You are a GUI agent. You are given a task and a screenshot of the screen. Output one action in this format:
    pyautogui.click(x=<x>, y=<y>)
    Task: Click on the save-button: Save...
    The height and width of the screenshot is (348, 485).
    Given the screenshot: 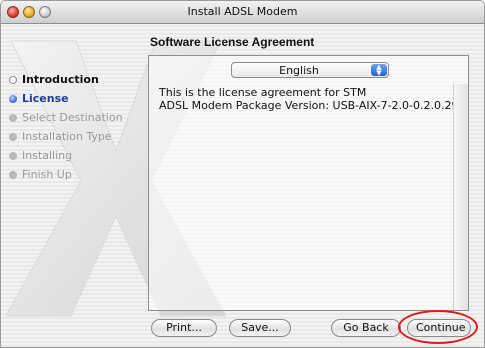 What is the action you would take?
    pyautogui.click(x=260, y=328)
    